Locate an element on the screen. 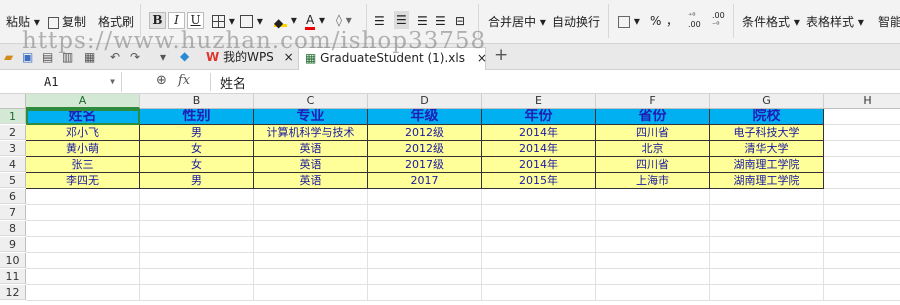 This screenshot has height=305, width=900. new-tab-button: + is located at coordinates (501, 55).